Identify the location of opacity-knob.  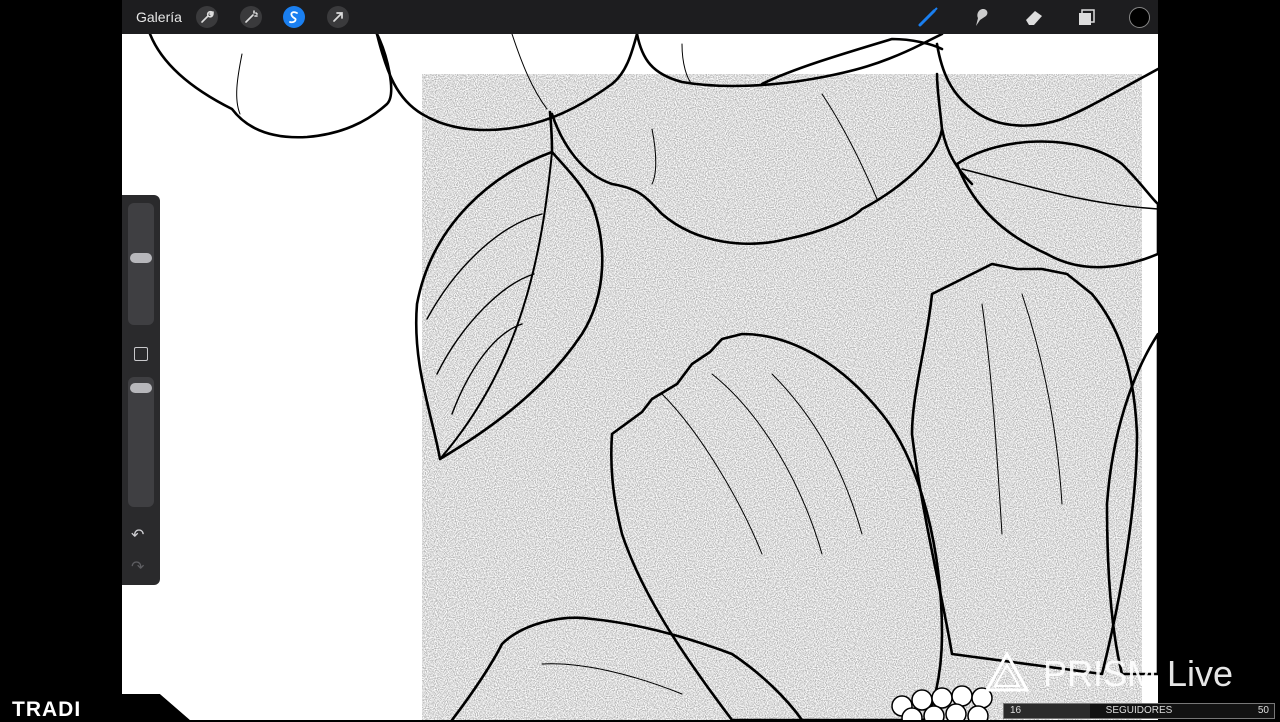
(141, 388).